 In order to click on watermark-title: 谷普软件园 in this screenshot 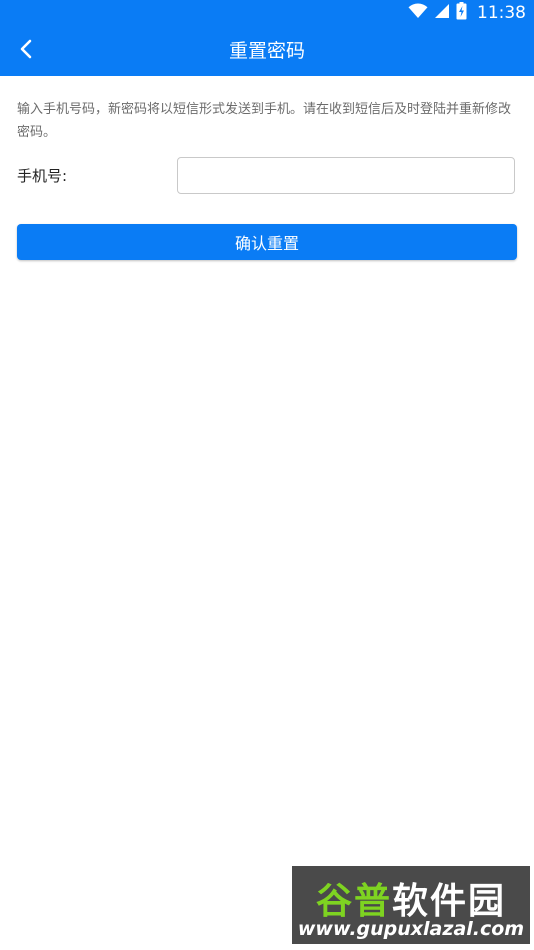, I will do `click(411, 898)`.